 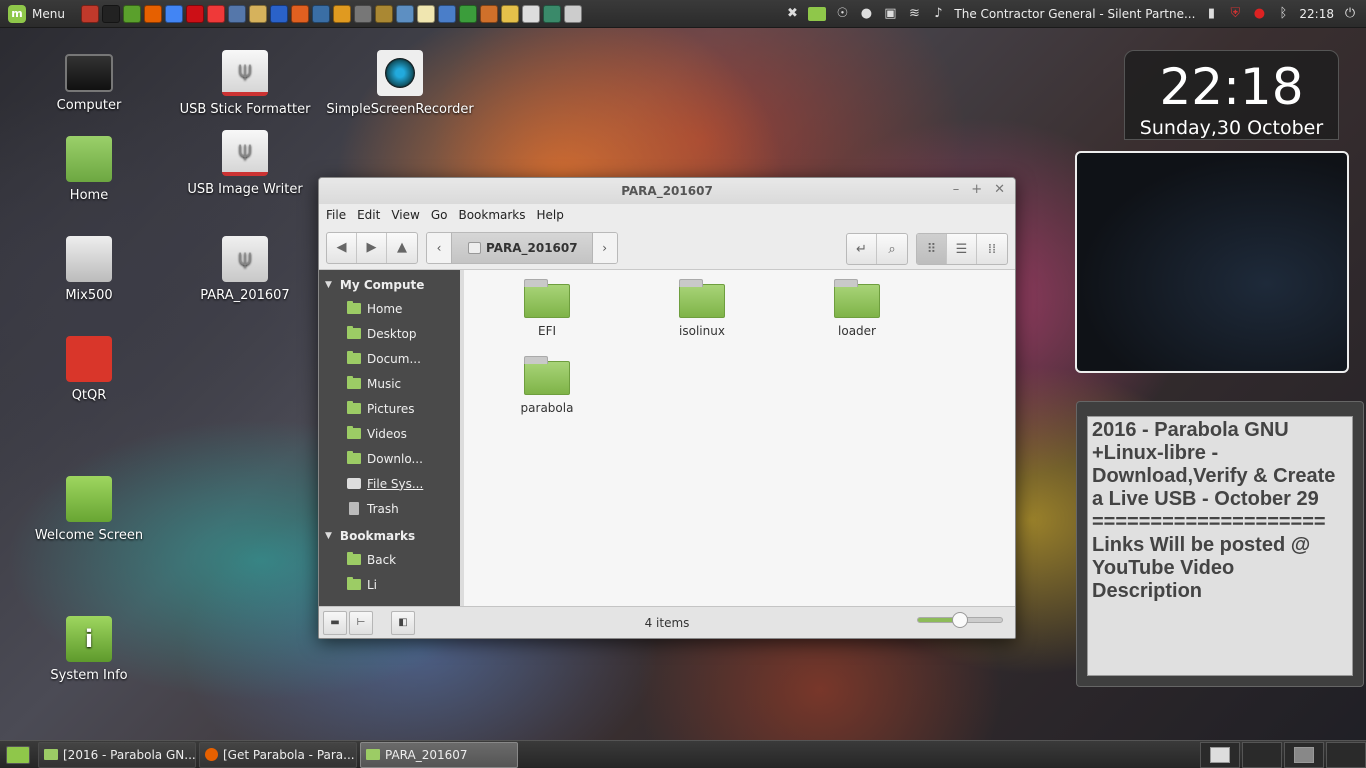 What do you see at coordinates (892, 249) in the screenshot?
I see `search-button: ⌕` at bounding box center [892, 249].